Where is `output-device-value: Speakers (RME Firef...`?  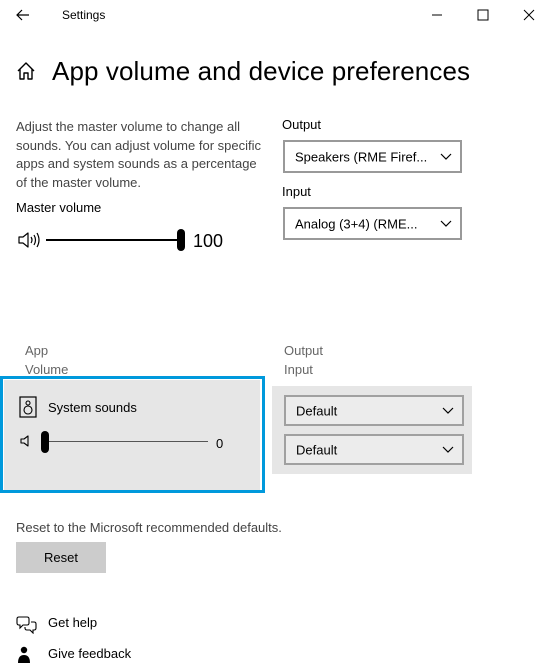 output-device-value: Speakers (RME Firef... is located at coordinates (361, 156).